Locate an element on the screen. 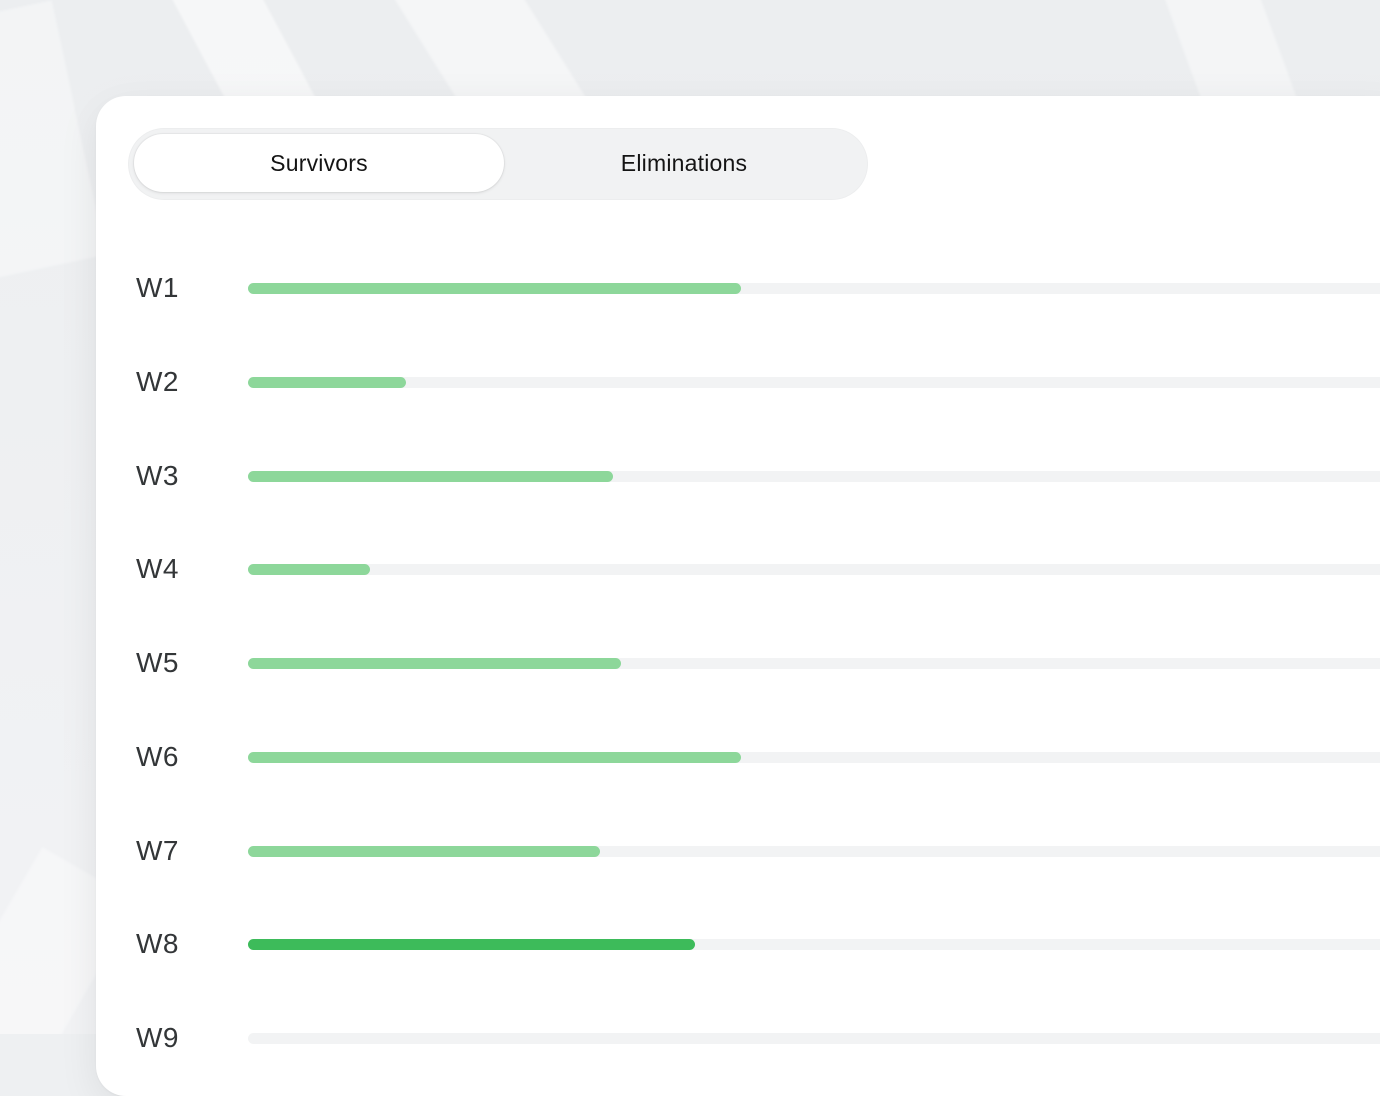 This screenshot has width=1380, height=1096. week-row: W3 is located at coordinates (758, 476).